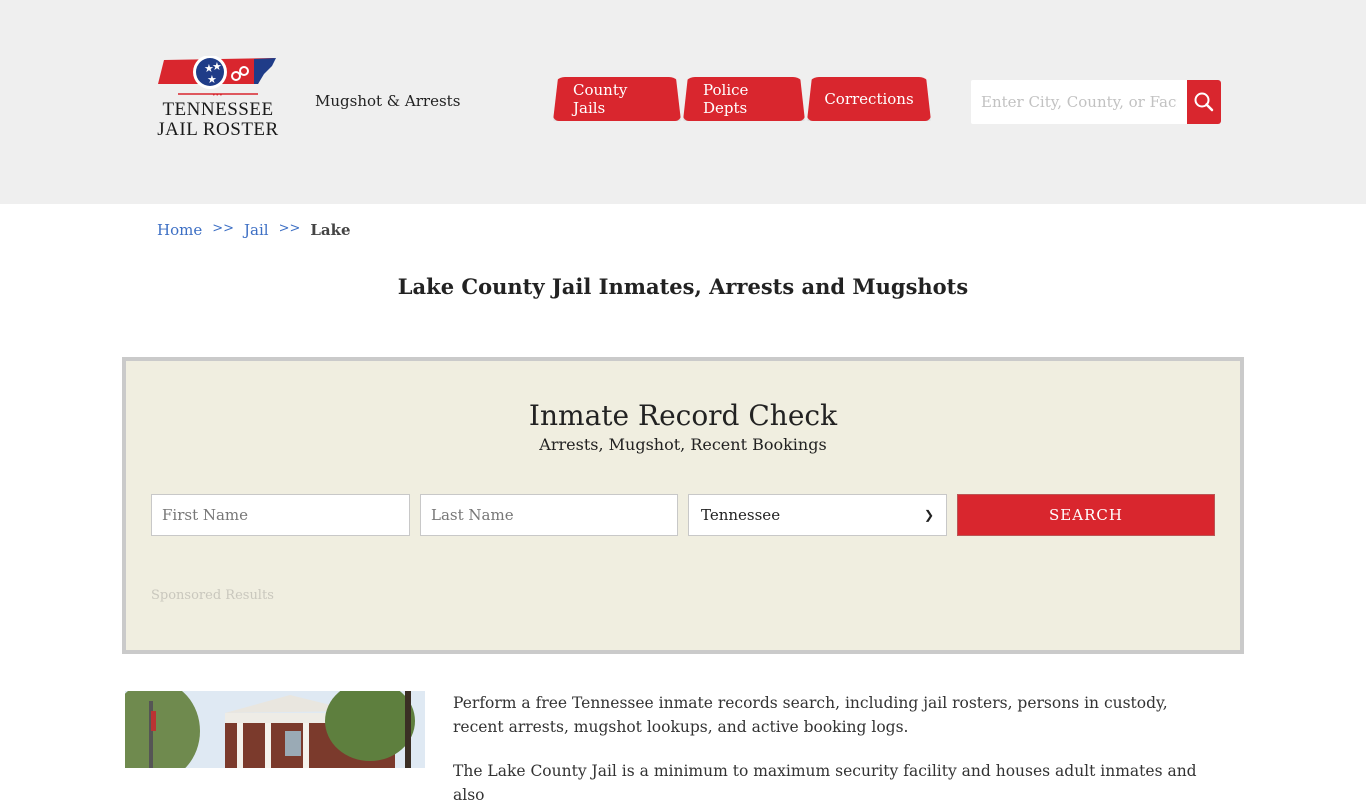 The height and width of the screenshot is (807, 1366). Describe the element at coordinates (280, 515) in the screenshot. I see `first-name-input` at that location.